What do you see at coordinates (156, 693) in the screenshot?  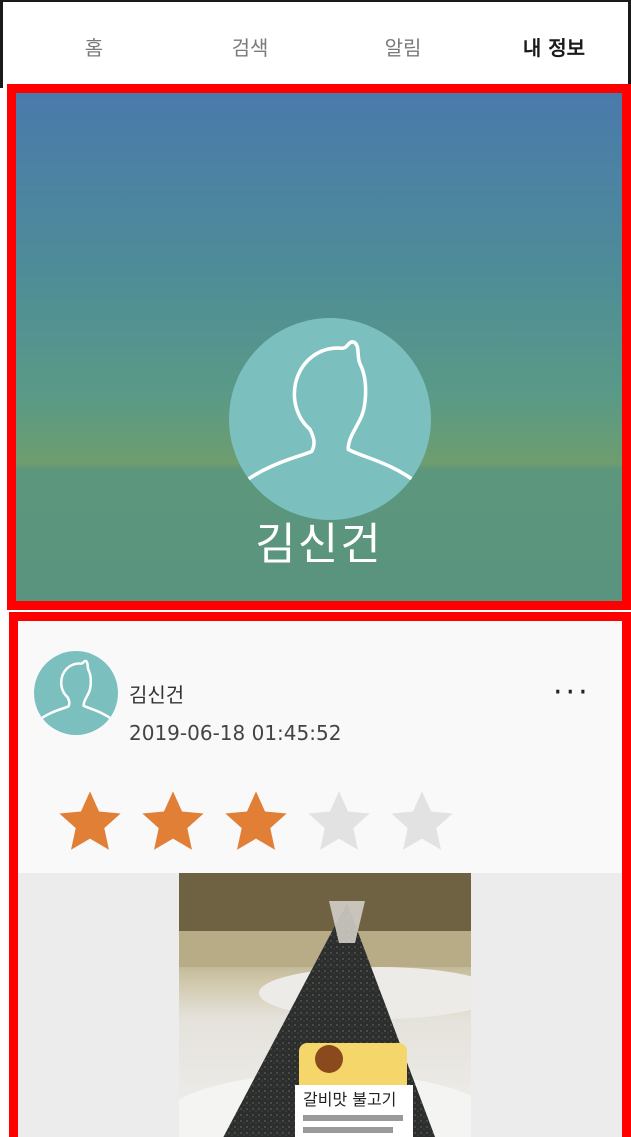 I see `post-author-name: 김신건` at bounding box center [156, 693].